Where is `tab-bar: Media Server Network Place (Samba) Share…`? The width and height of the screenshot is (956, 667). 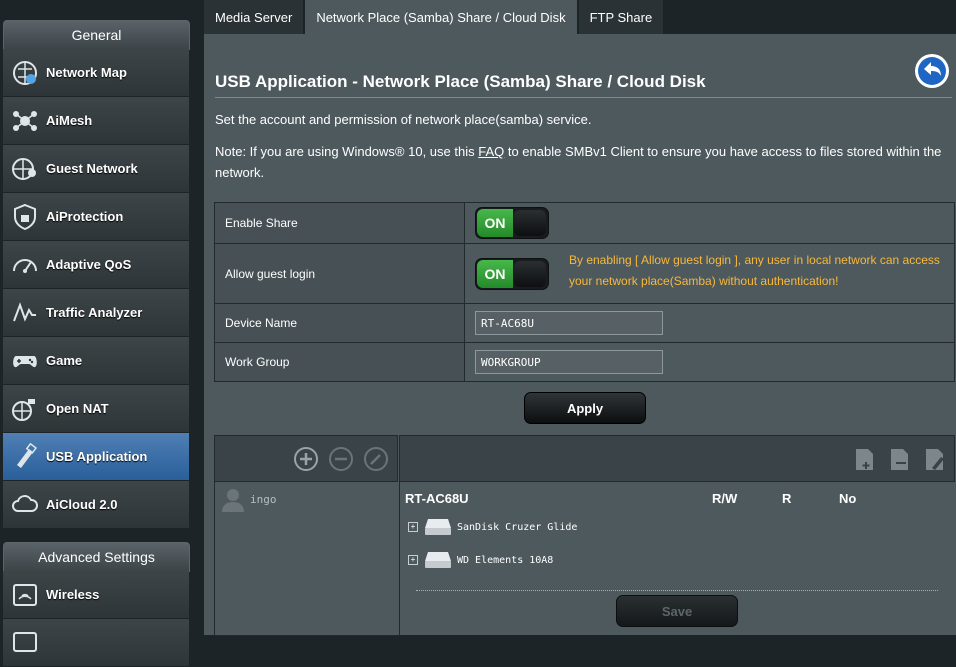
tab-bar: Media Server Network Place (Samba) Share… is located at coordinates (435, 17).